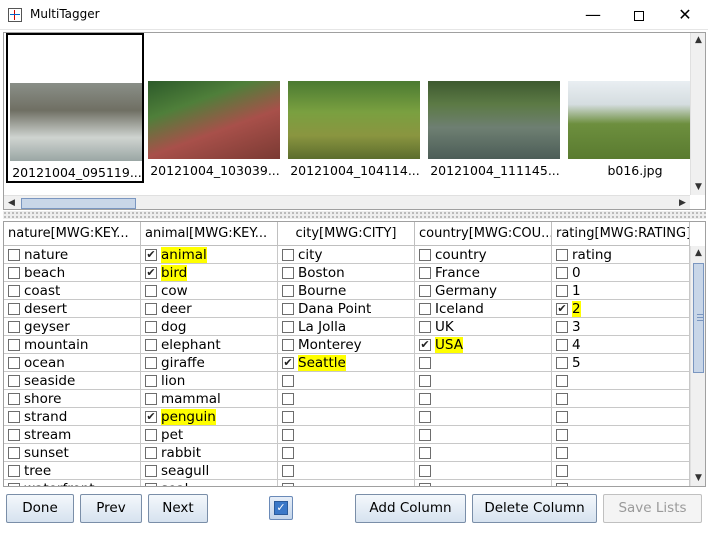 This screenshot has height=540, width=708. Describe the element at coordinates (72, 417) in the screenshot. I see `tag-cell: strand` at that location.